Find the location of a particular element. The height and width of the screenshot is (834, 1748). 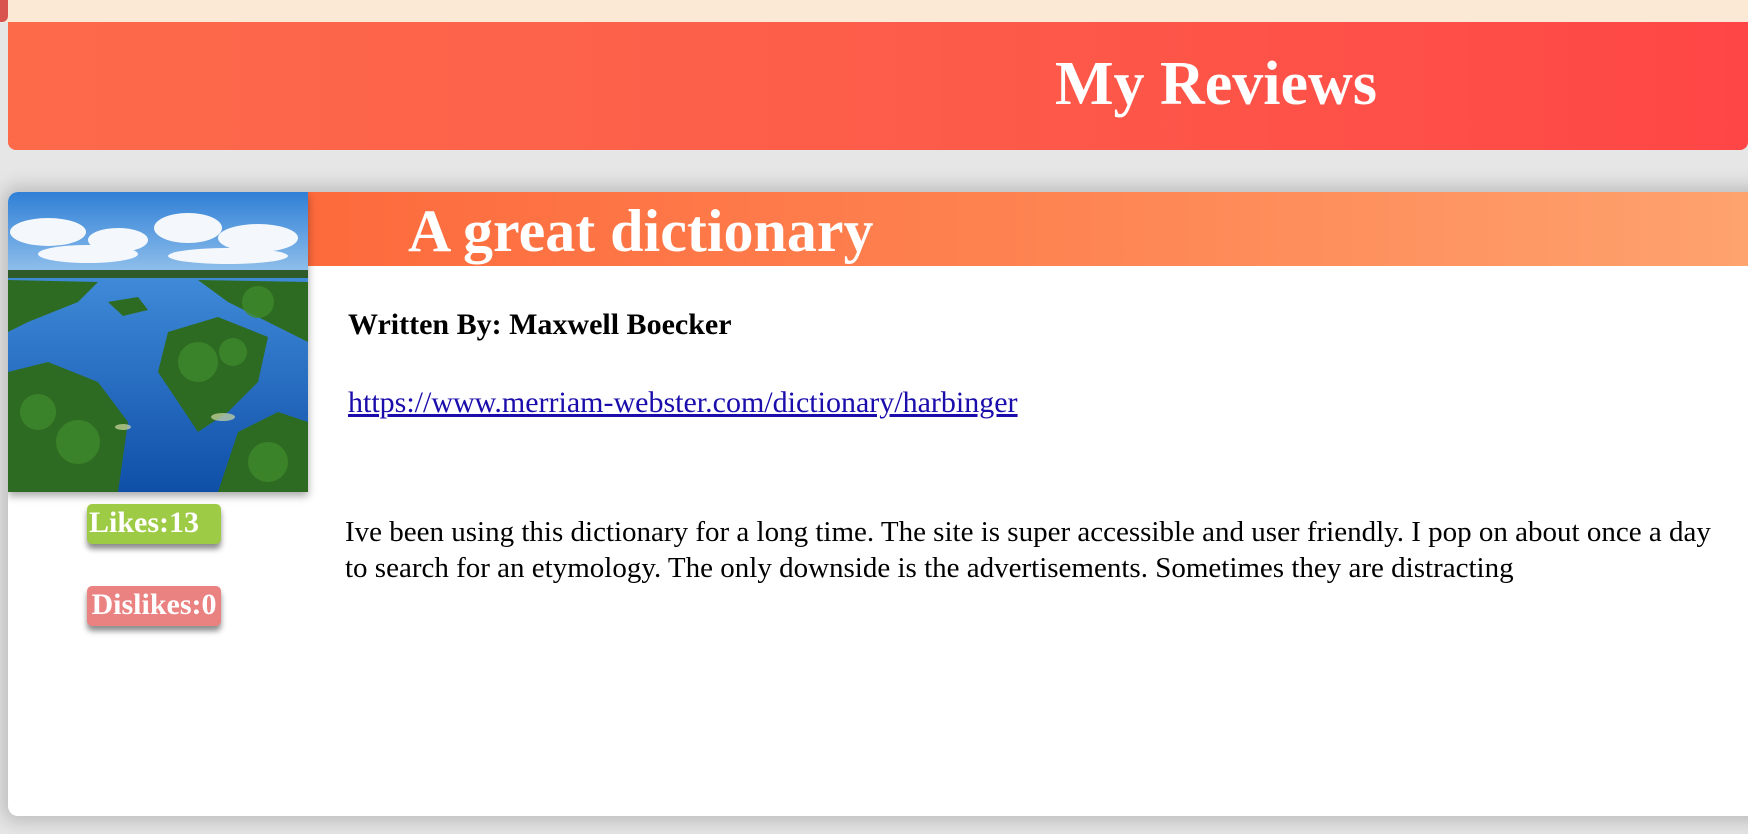

dislikes-badge: Dislikes:0 is located at coordinates (154, 606).